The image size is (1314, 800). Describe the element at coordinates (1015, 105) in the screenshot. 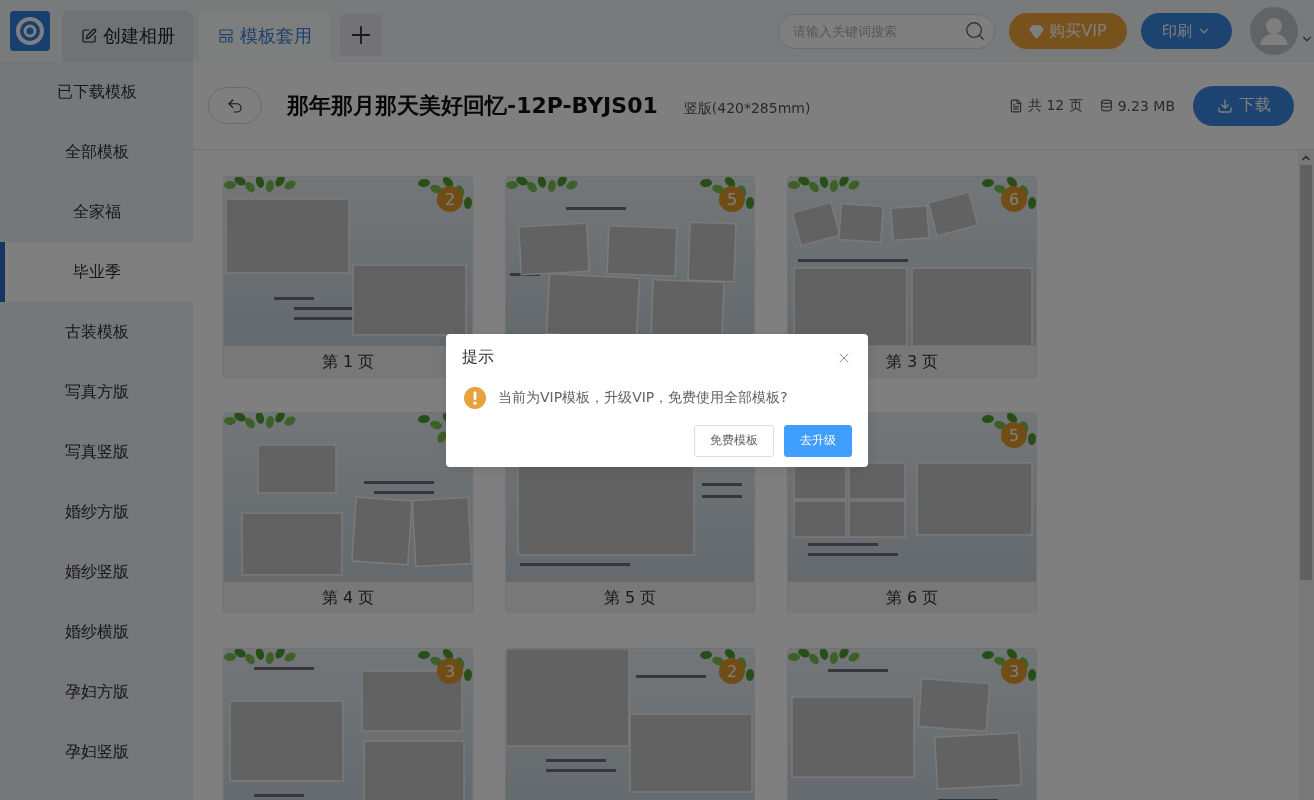

I see `file-icon` at that location.